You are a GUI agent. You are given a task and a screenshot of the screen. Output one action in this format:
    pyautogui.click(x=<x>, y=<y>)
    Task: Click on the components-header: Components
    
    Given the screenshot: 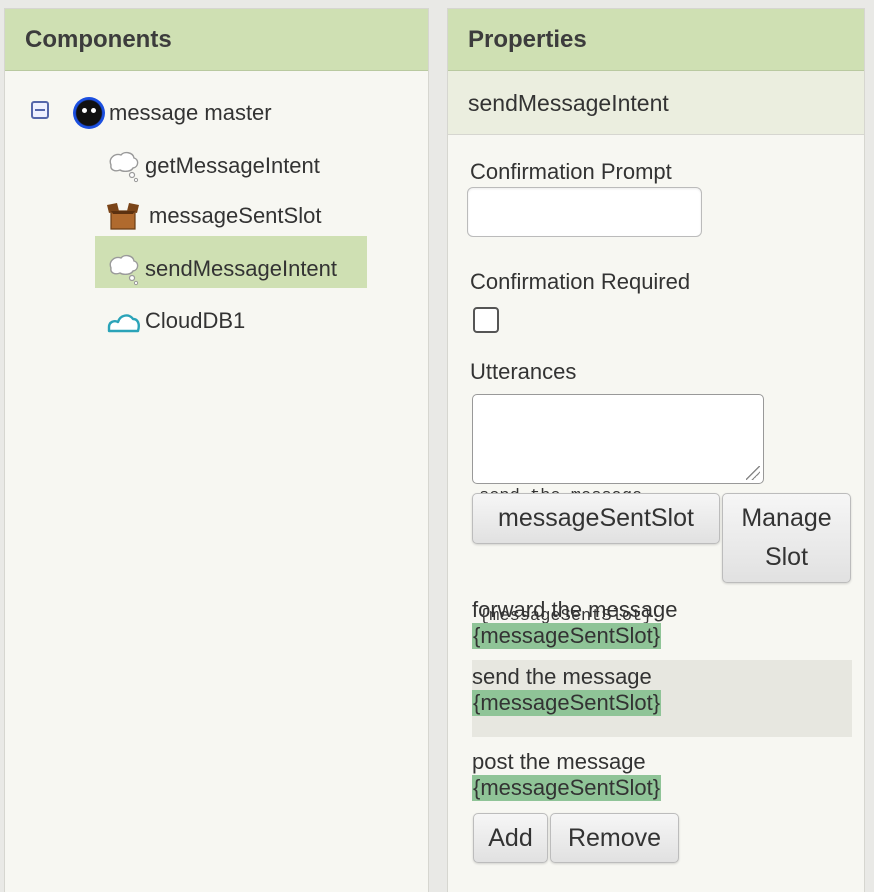 What is the action you would take?
    pyautogui.click(x=216, y=40)
    